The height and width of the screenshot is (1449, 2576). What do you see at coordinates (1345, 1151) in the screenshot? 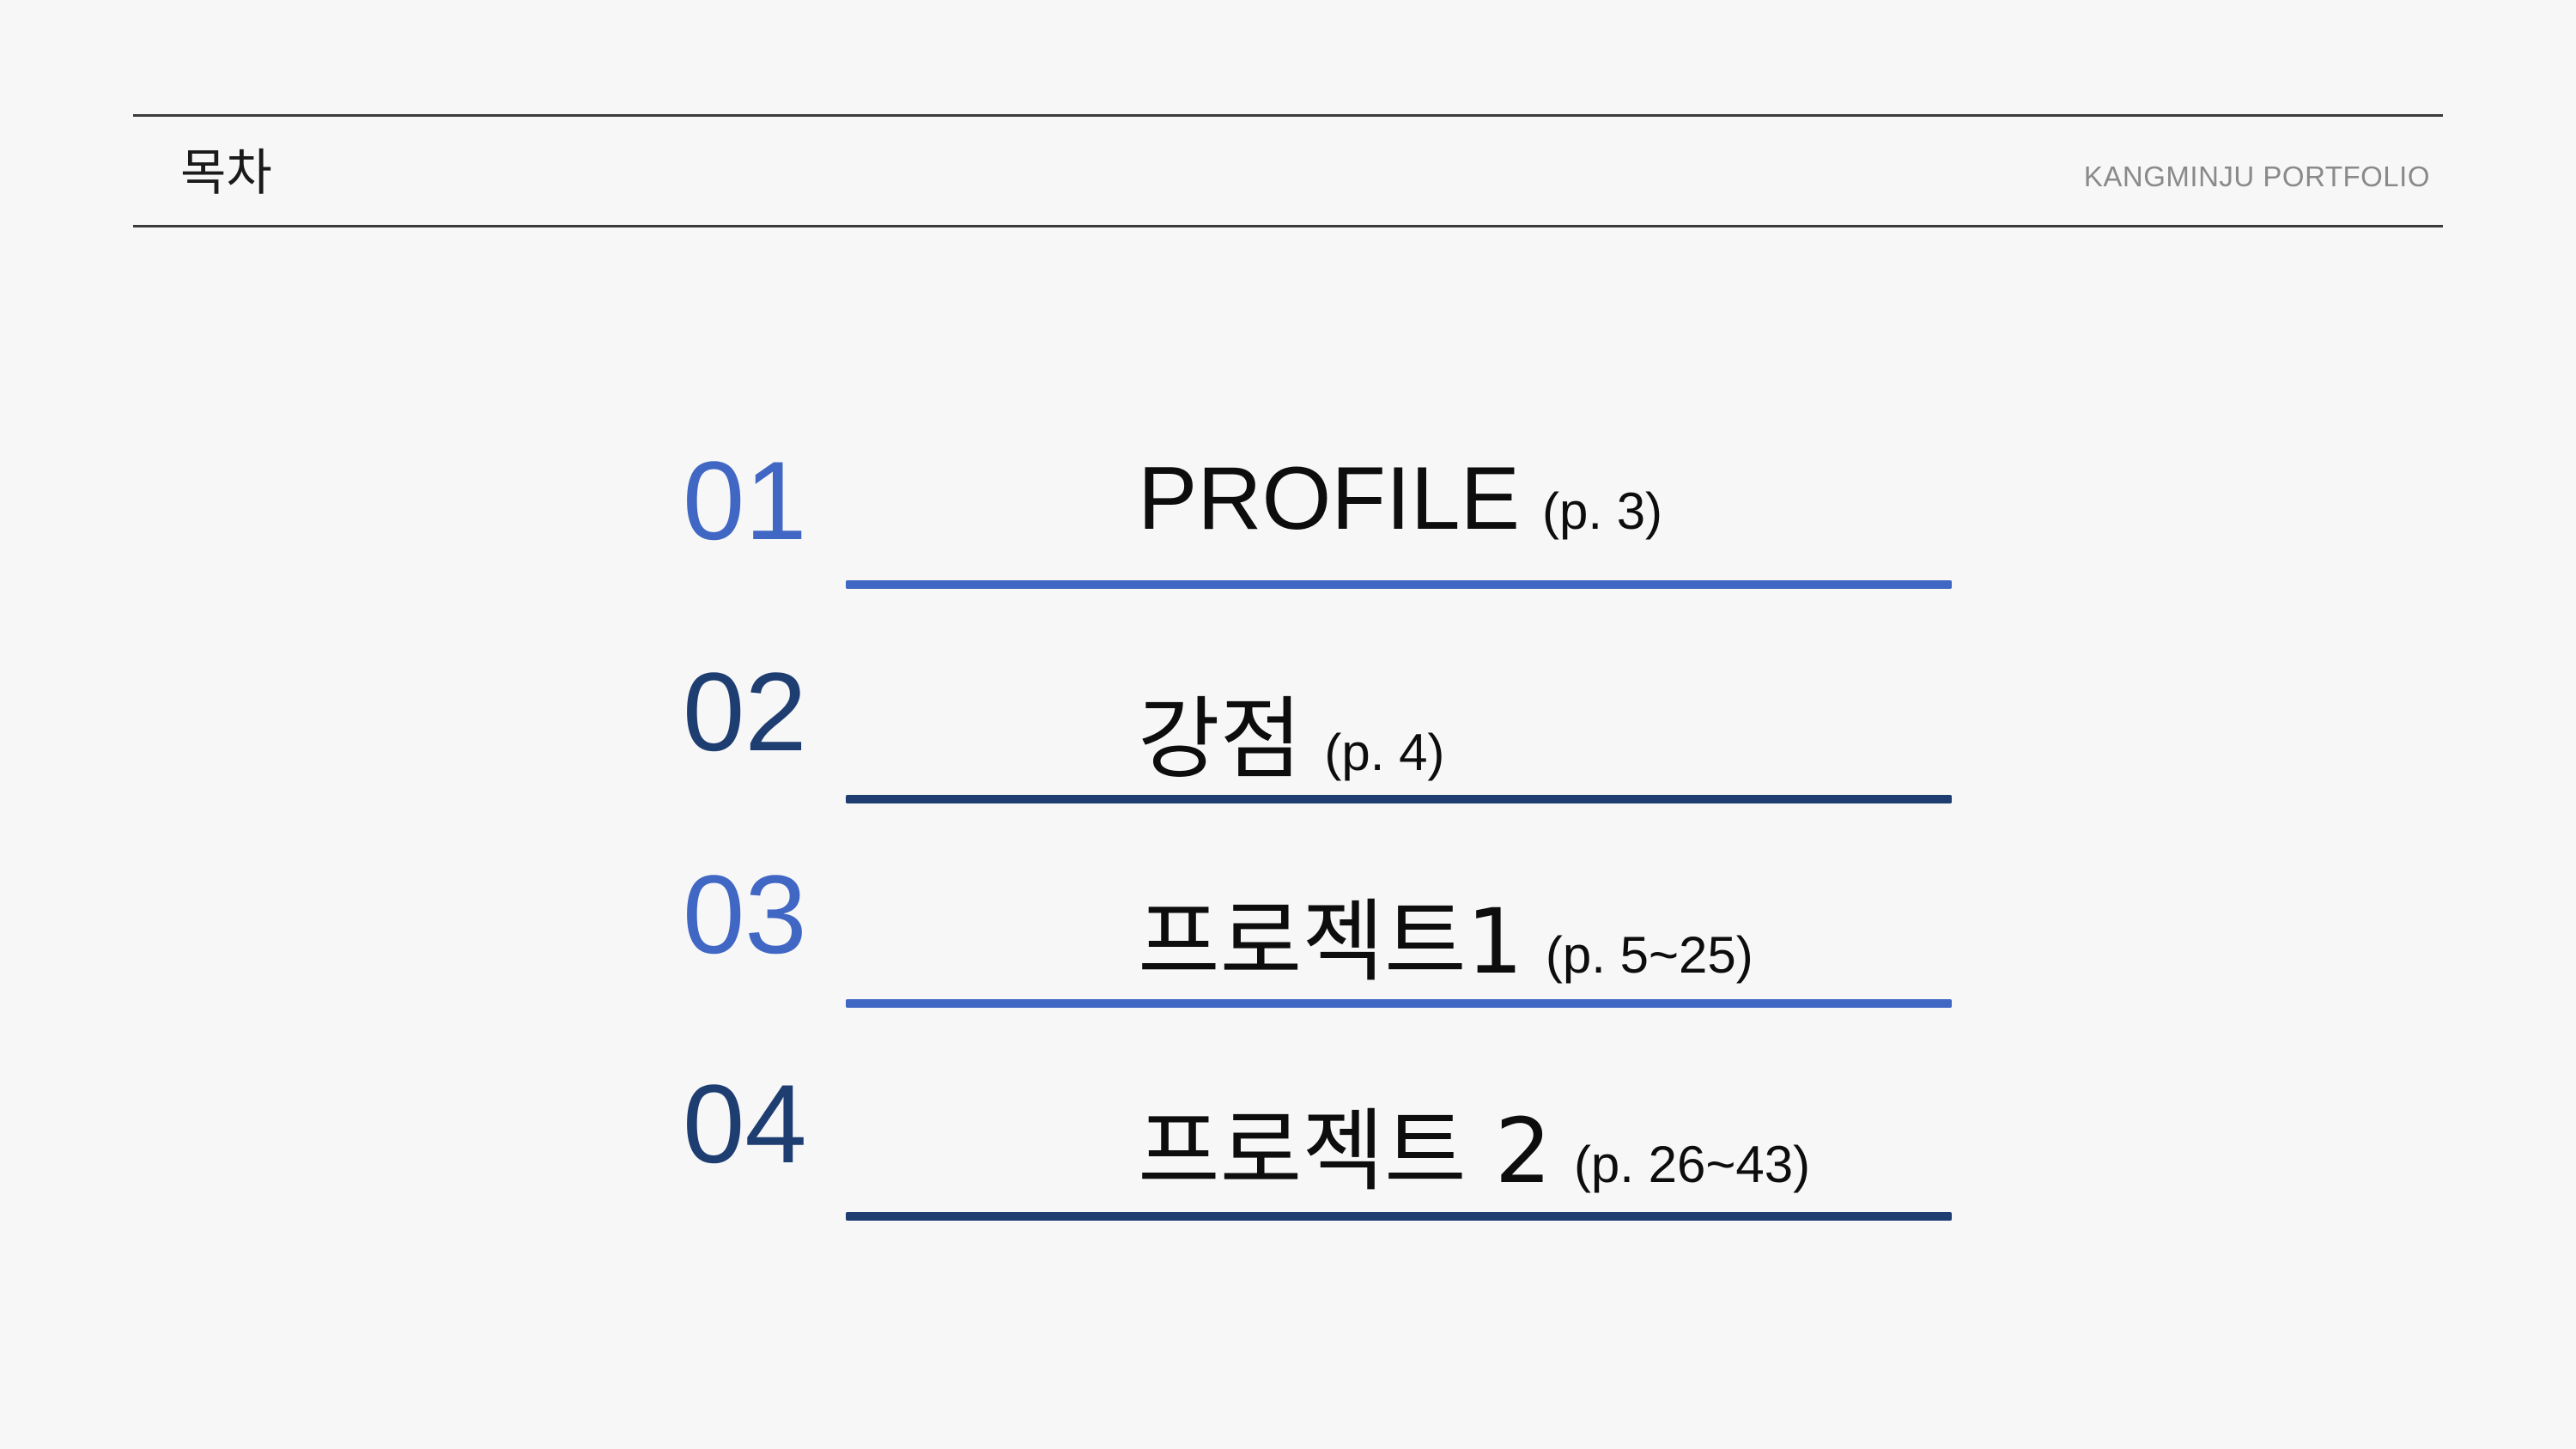
I see `toc-item-title: 프로젝트 2` at bounding box center [1345, 1151].